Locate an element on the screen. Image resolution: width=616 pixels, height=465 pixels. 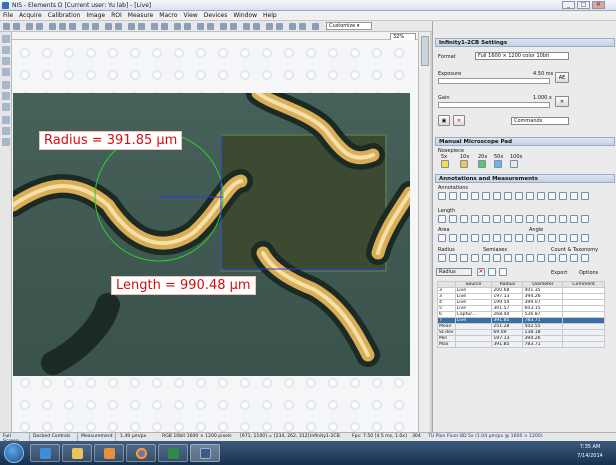
report-icon is located at coordinates (200, 26).